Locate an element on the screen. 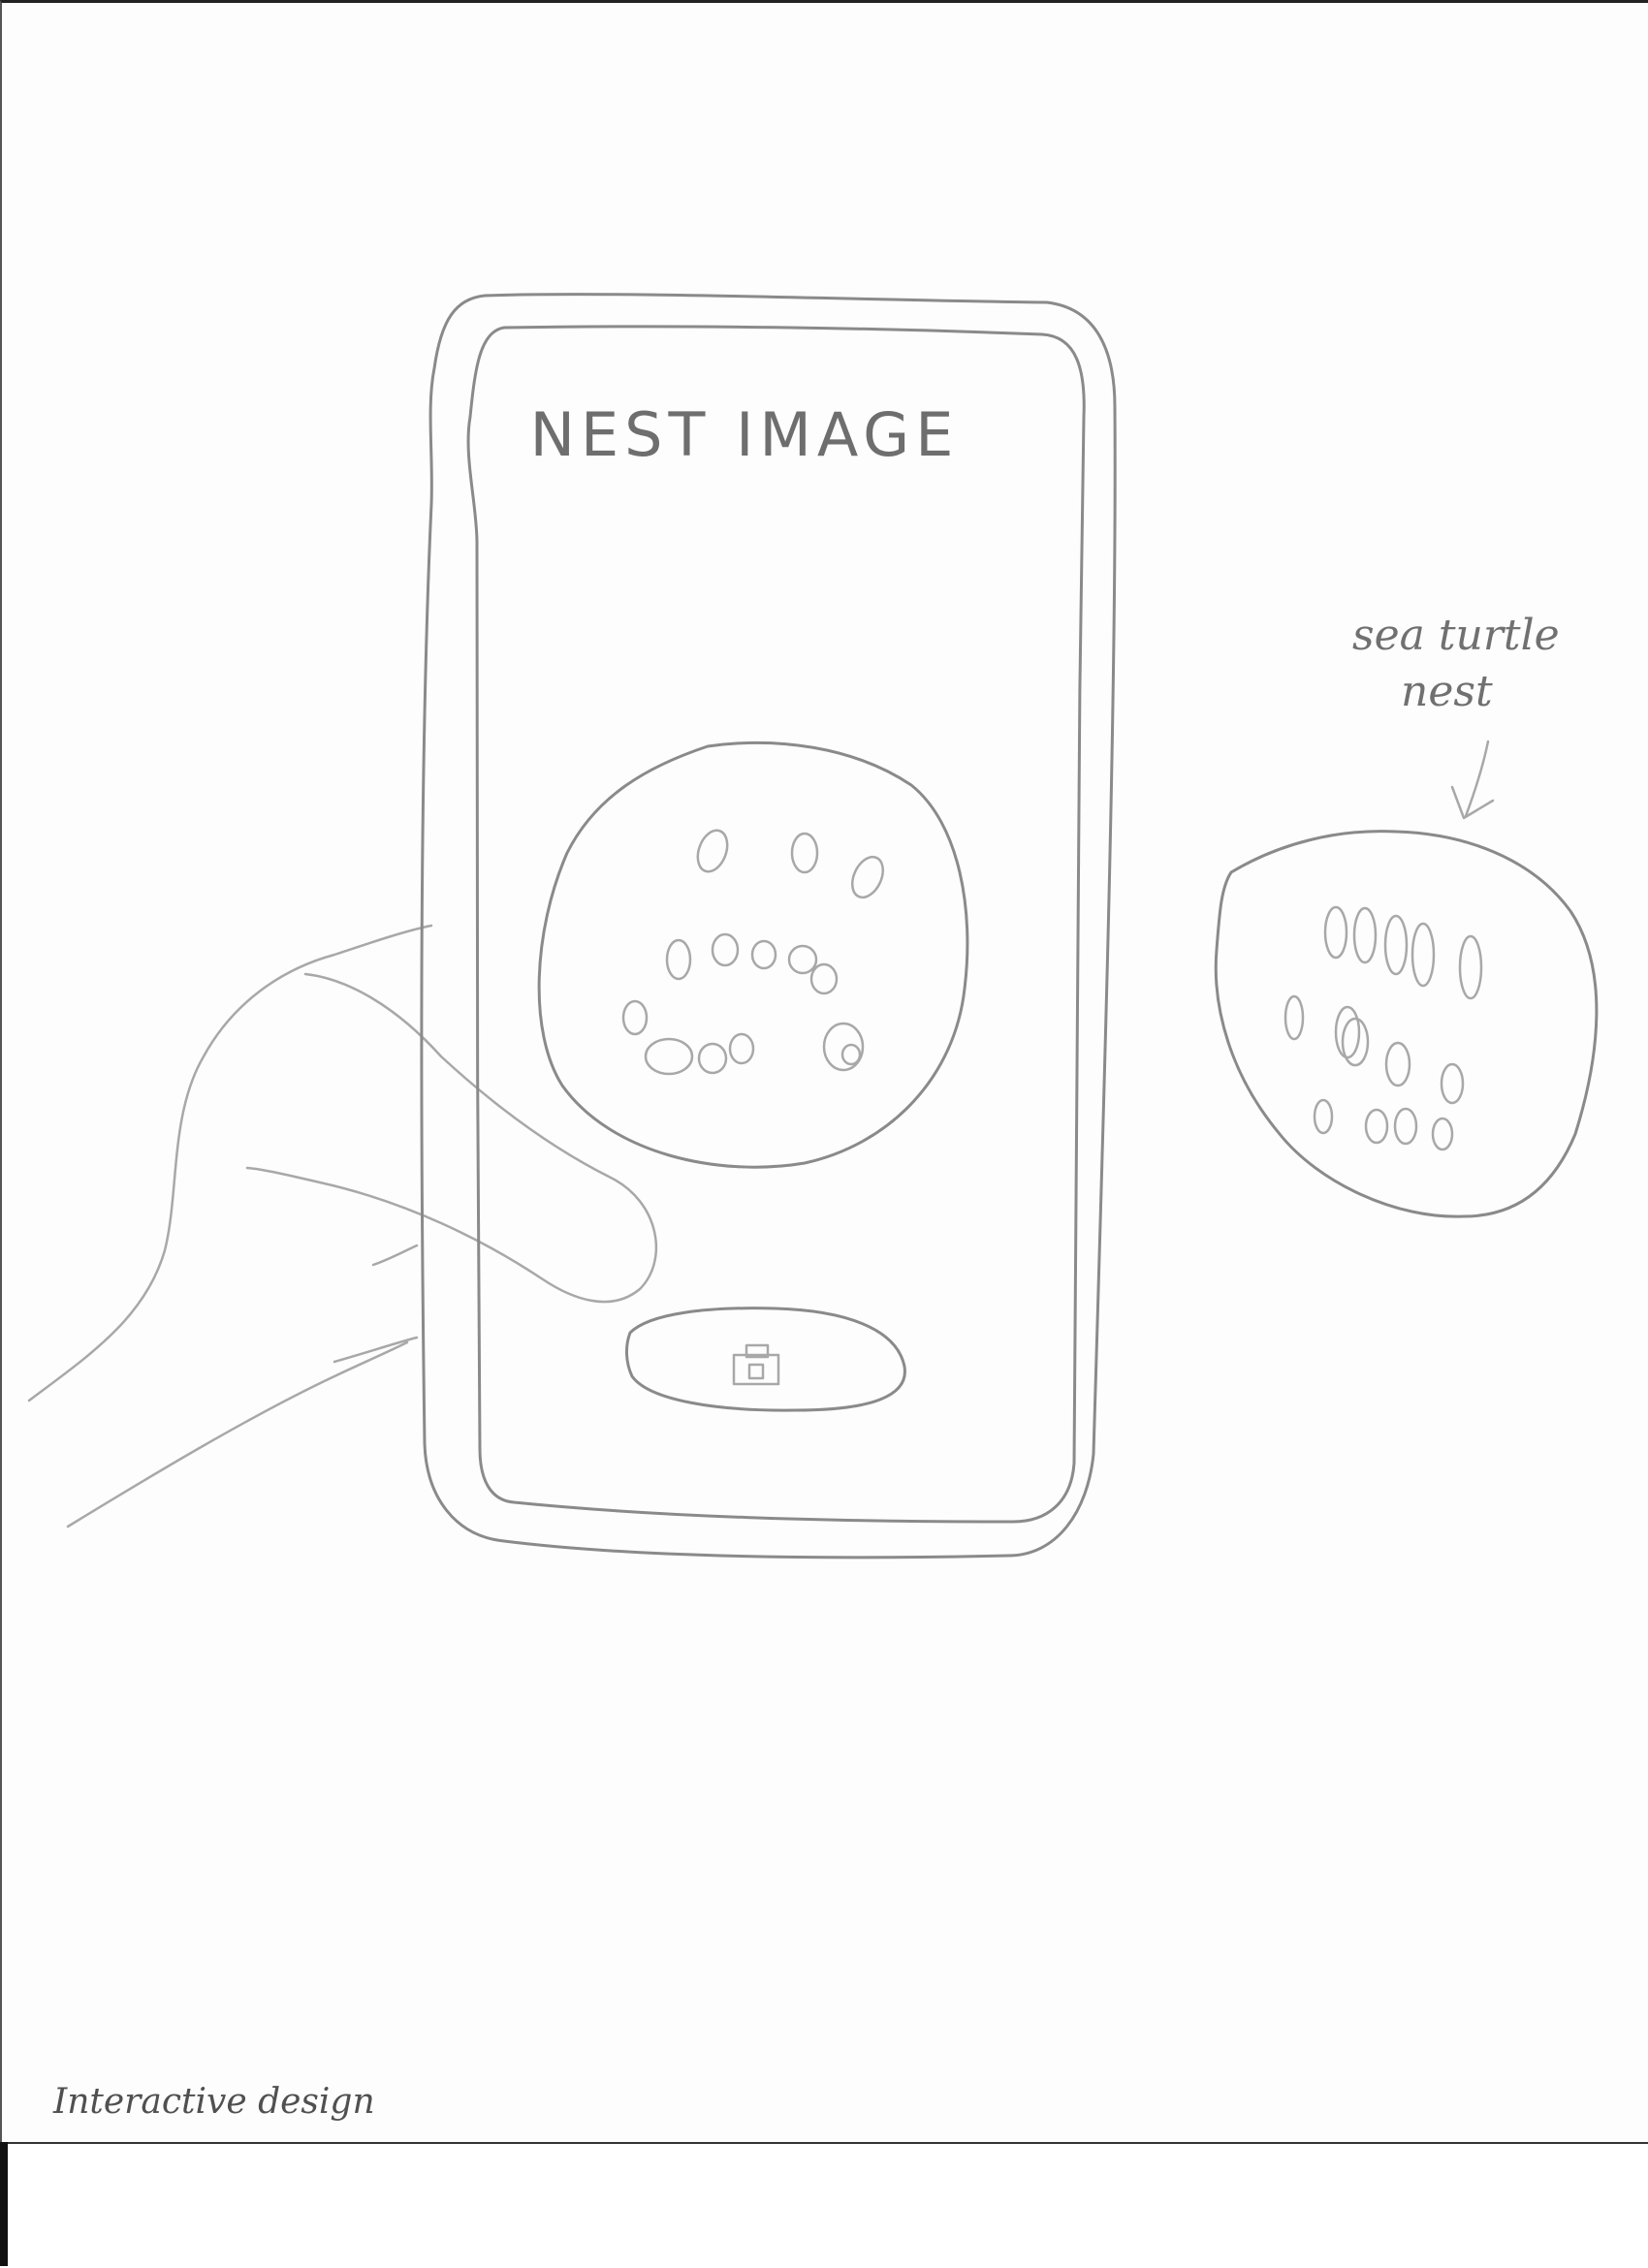 The width and height of the screenshot is (1648, 2268). arrow-down-icon is located at coordinates (1473, 780).